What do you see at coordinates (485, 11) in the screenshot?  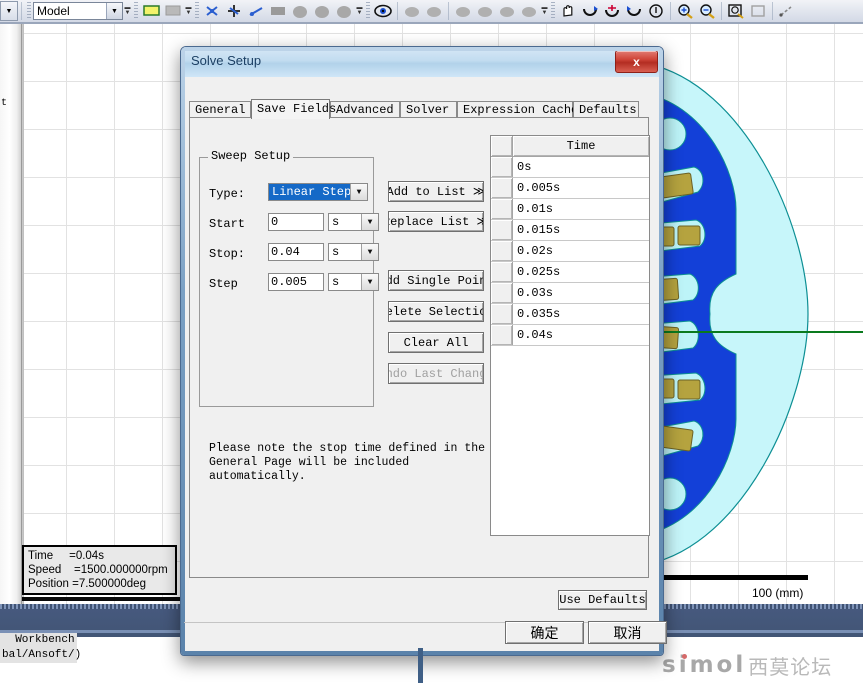 I see `visibility-b-icon` at bounding box center [485, 11].